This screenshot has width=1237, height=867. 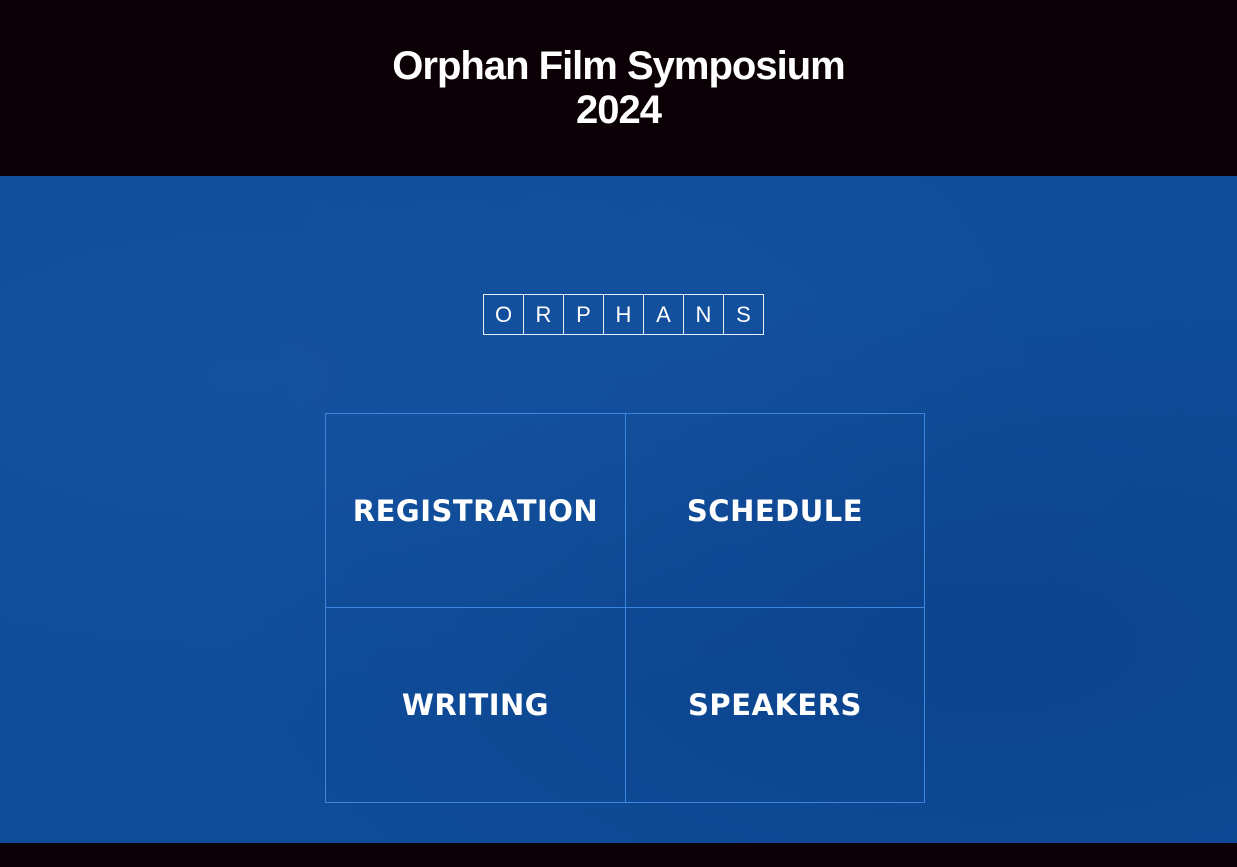 What do you see at coordinates (544, 314) in the screenshot?
I see `logo-letter: R` at bounding box center [544, 314].